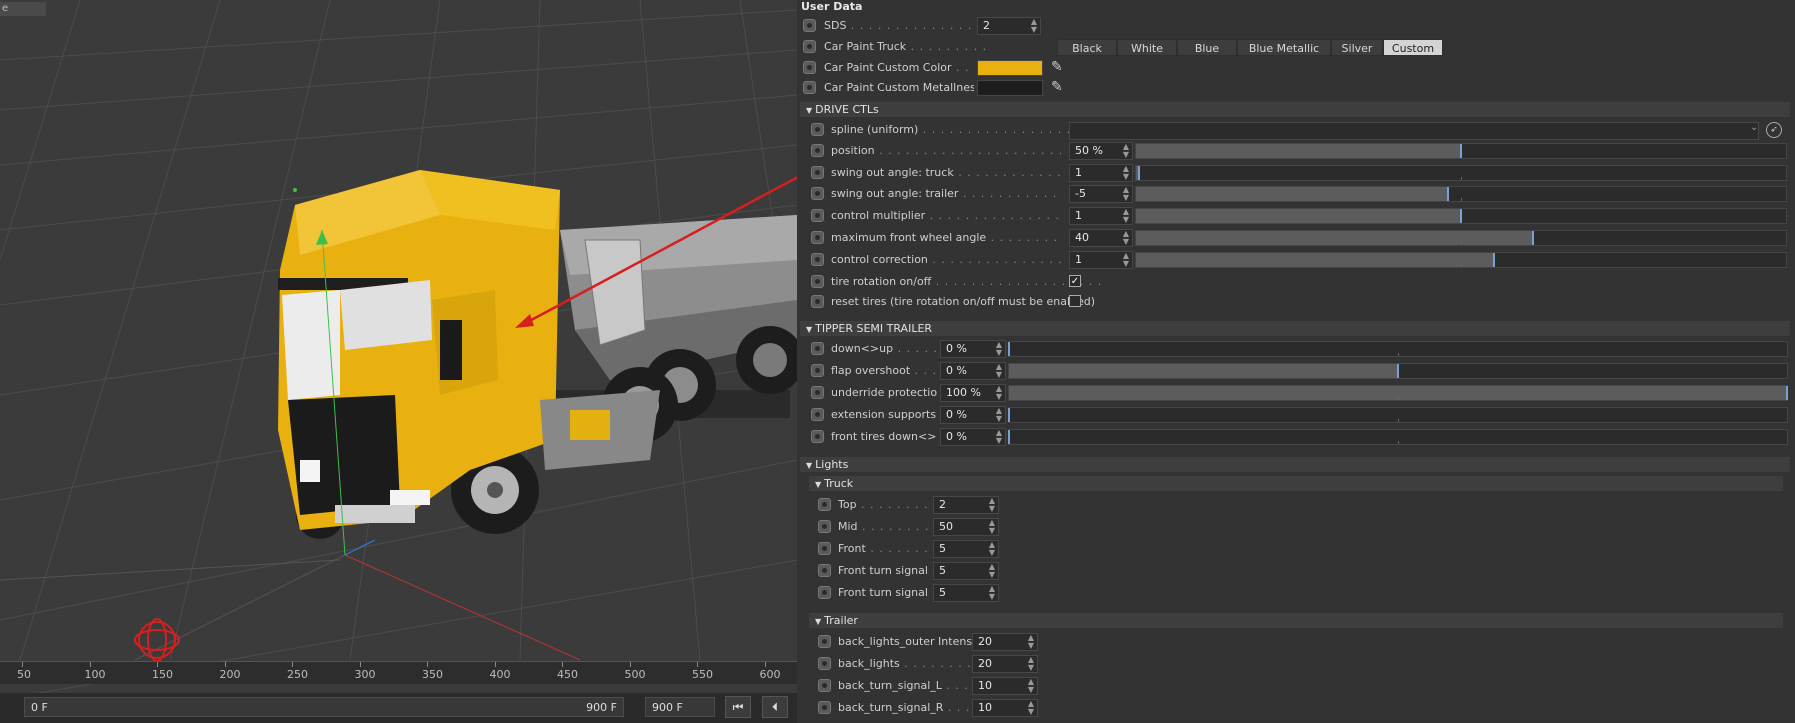  I want to click on tipper-front-tires-down-up-slider, so click(1398, 437).